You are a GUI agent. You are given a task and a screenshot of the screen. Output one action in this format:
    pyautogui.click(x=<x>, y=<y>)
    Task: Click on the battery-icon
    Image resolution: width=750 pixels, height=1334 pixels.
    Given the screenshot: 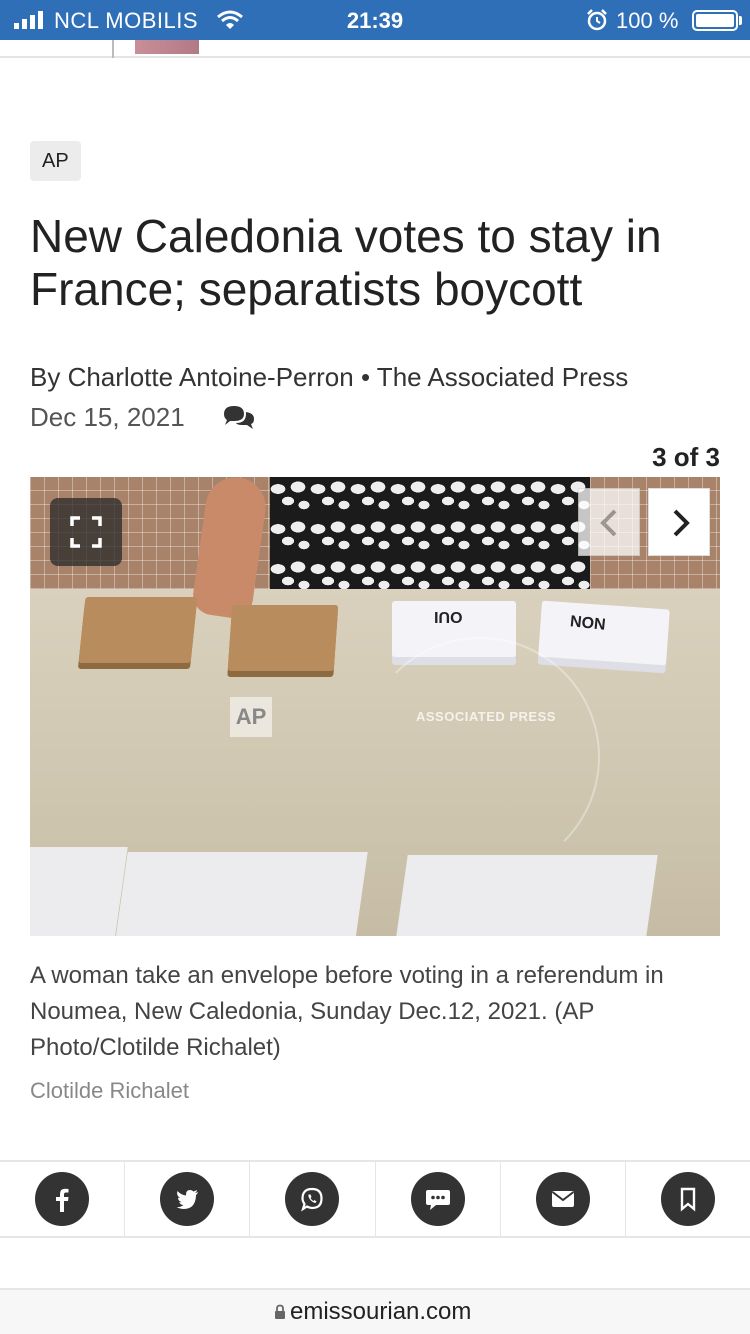 What is the action you would take?
    pyautogui.click(x=715, y=20)
    